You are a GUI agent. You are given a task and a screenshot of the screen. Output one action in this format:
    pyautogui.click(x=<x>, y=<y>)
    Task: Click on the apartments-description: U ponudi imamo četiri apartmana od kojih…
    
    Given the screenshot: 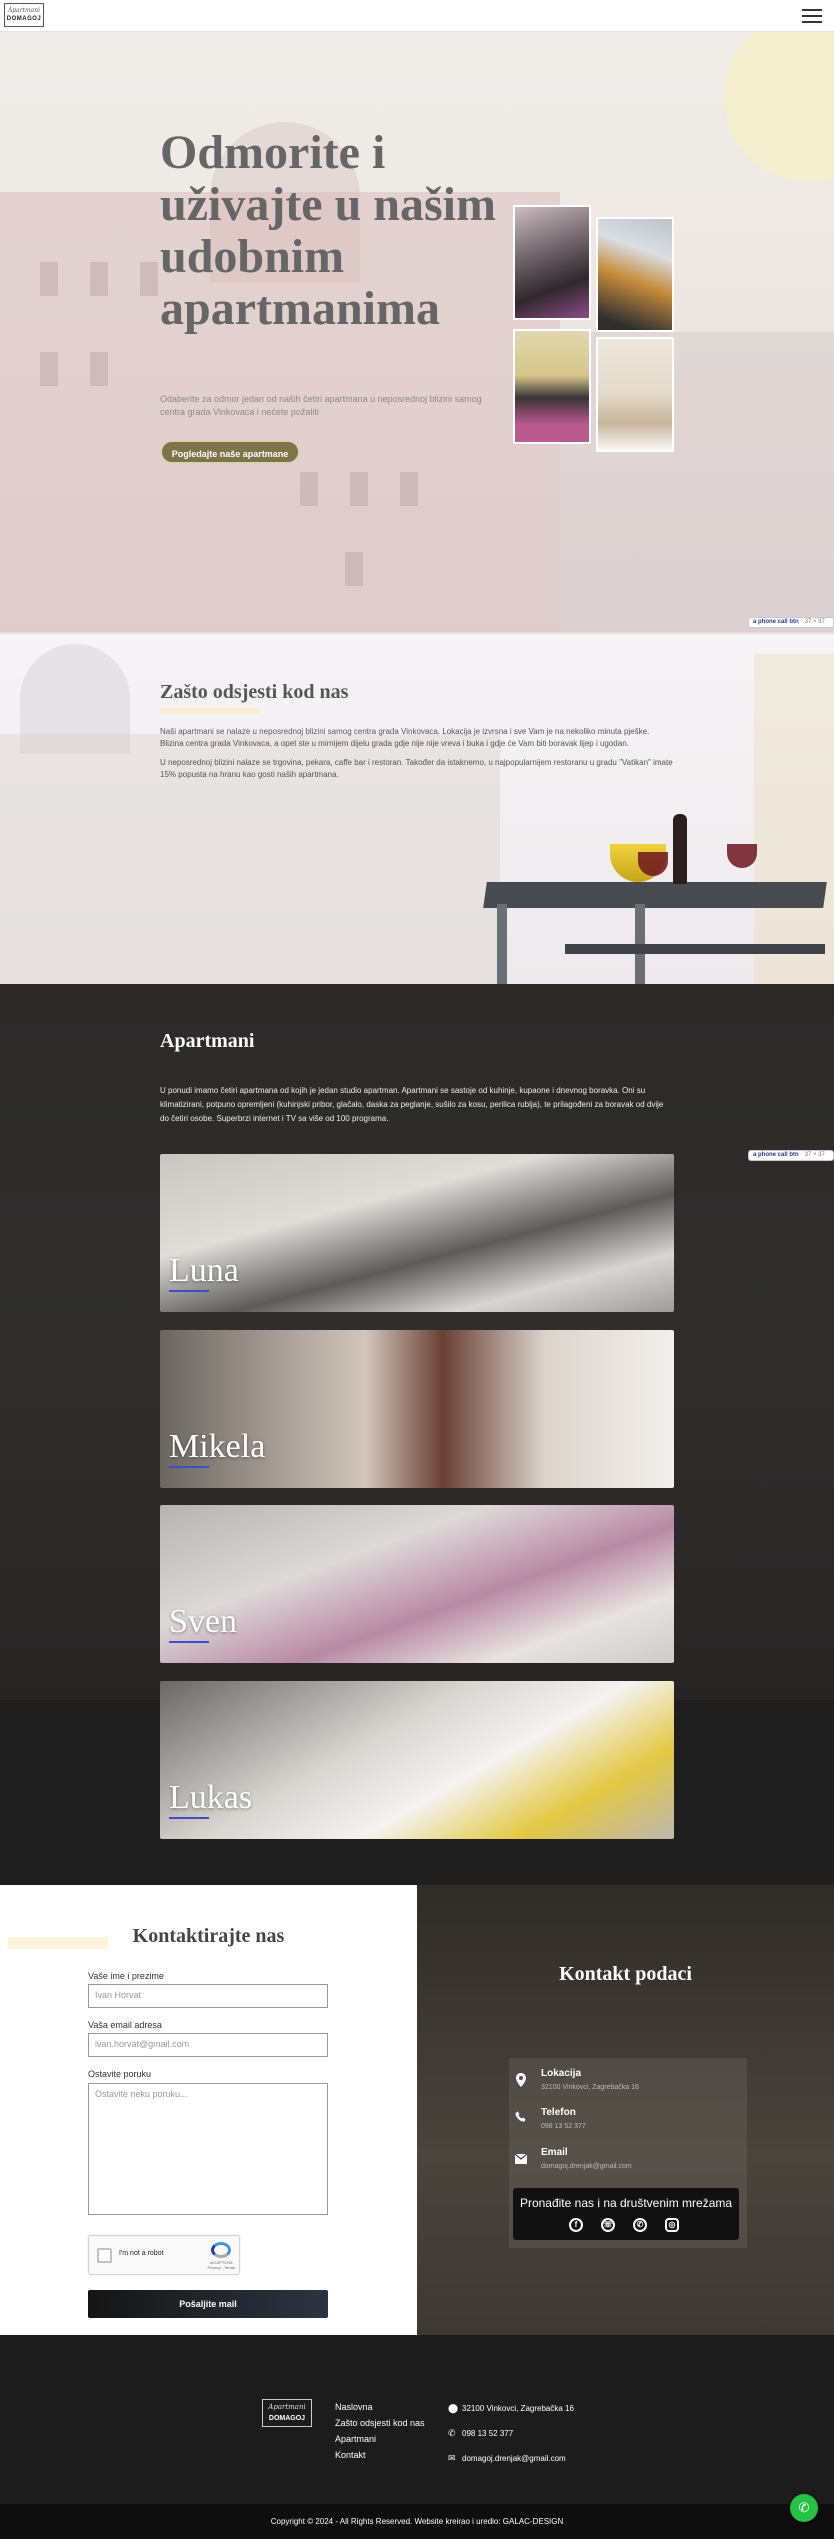 What is the action you would take?
    pyautogui.click(x=412, y=1104)
    